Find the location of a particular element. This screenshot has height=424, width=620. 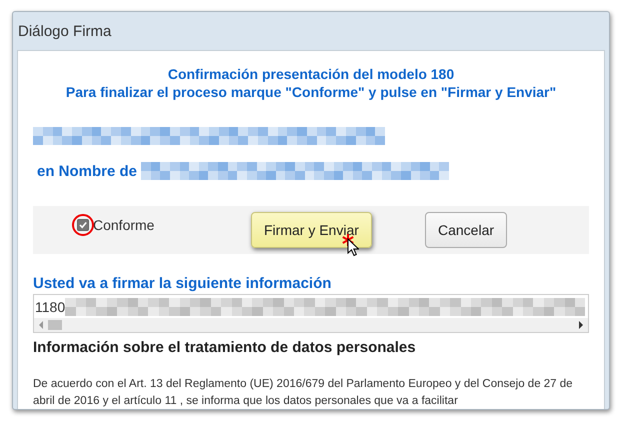

field-value: 1180 is located at coordinates (50, 306).